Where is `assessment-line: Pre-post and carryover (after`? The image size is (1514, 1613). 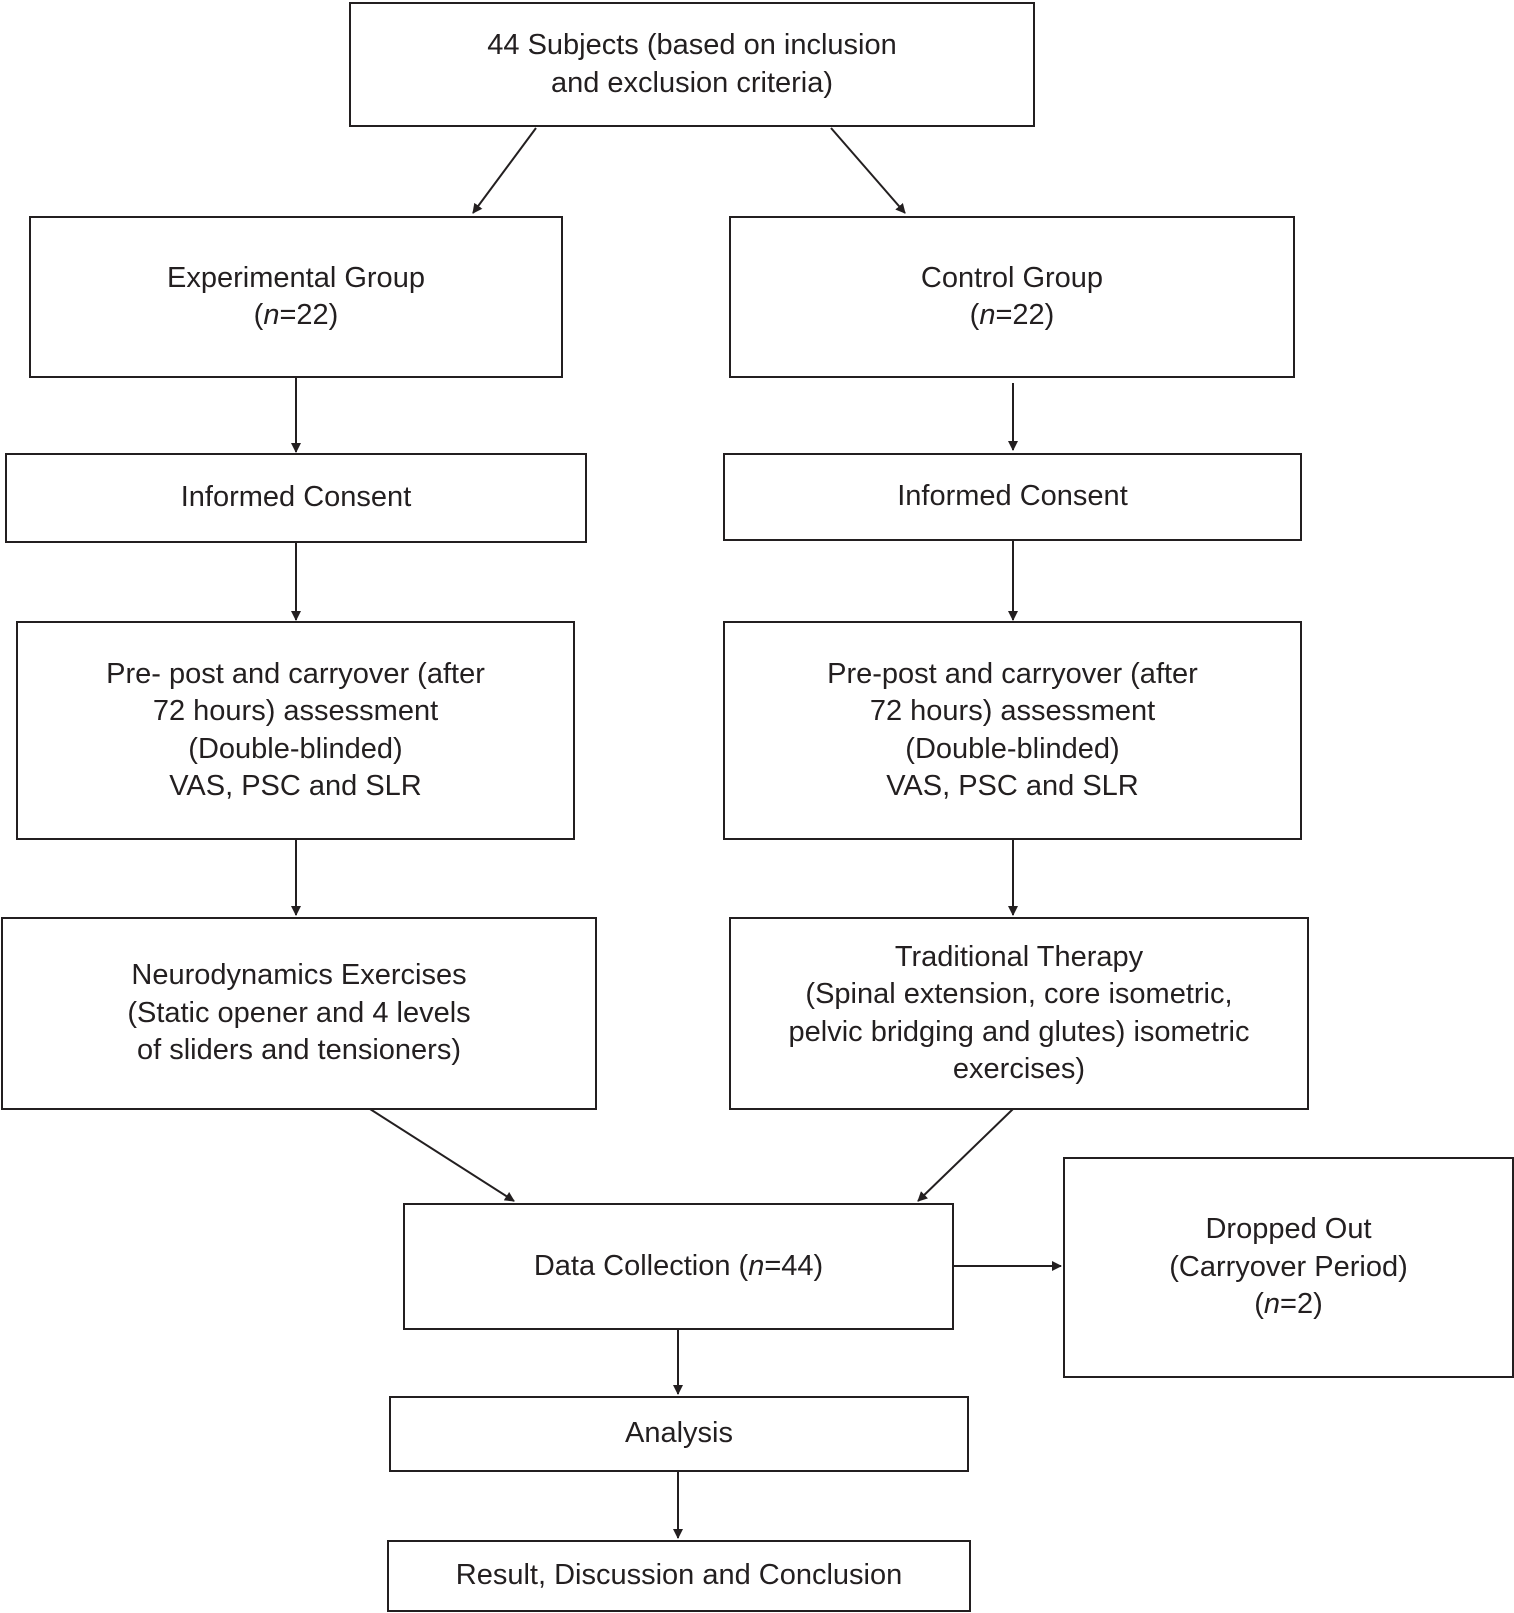
assessment-line: Pre-post and carryover (after is located at coordinates (1012, 673).